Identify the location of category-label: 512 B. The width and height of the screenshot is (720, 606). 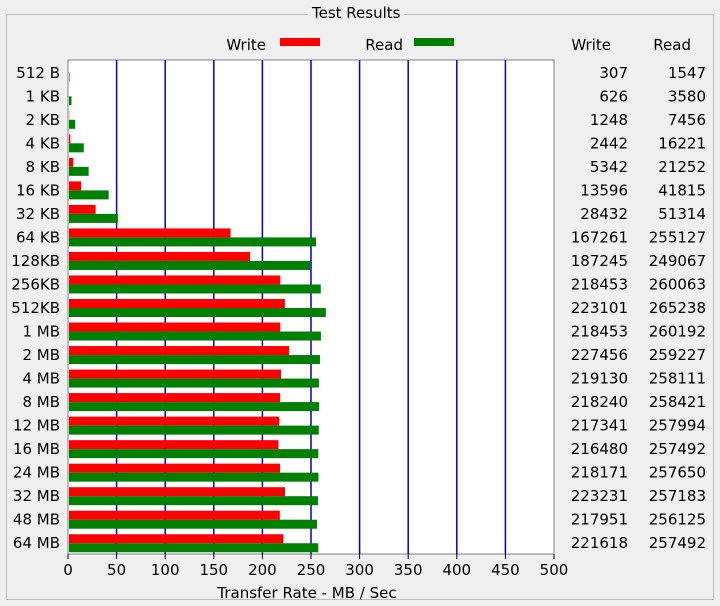
(38, 73).